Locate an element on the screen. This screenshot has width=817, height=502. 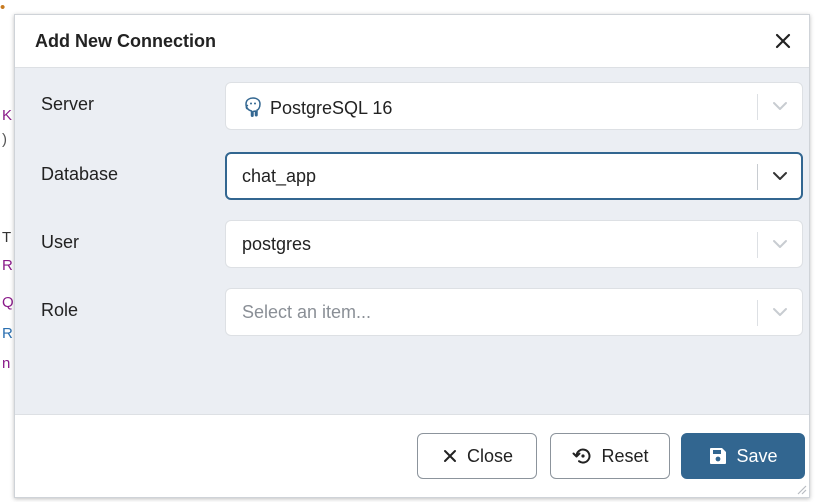
database-label: Database is located at coordinates (80, 174).